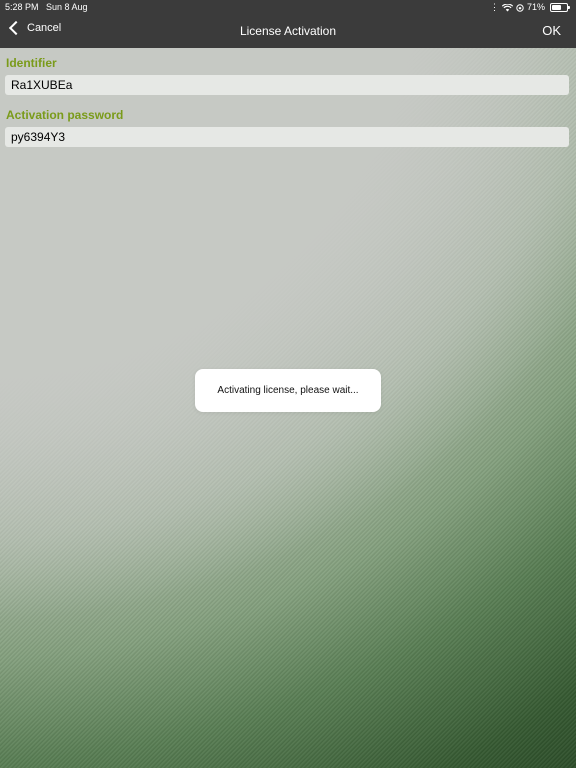 This screenshot has height=768, width=576. What do you see at coordinates (507, 7) in the screenshot?
I see `wifi-icon` at bounding box center [507, 7].